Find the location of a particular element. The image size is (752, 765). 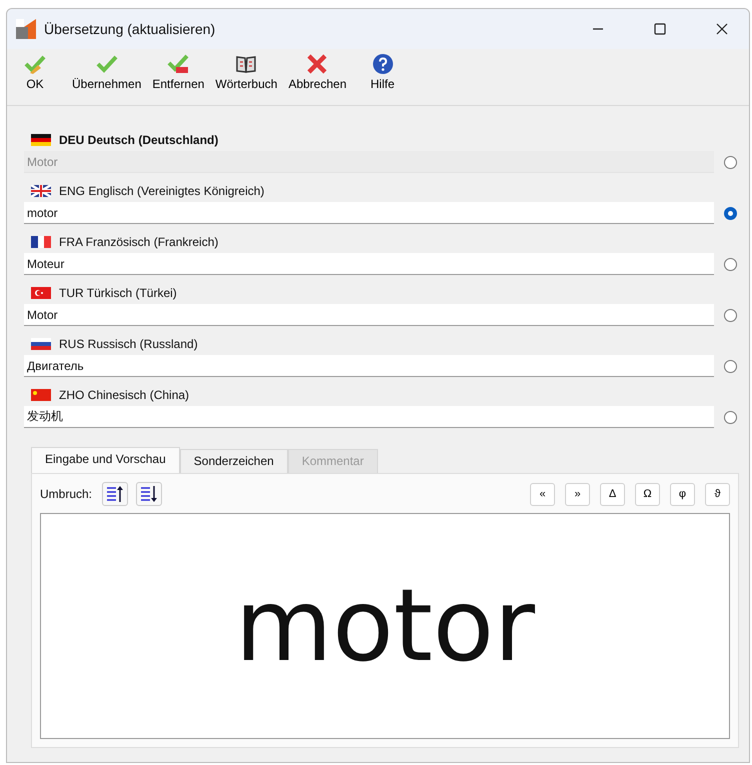

maximize-icon is located at coordinates (660, 29).